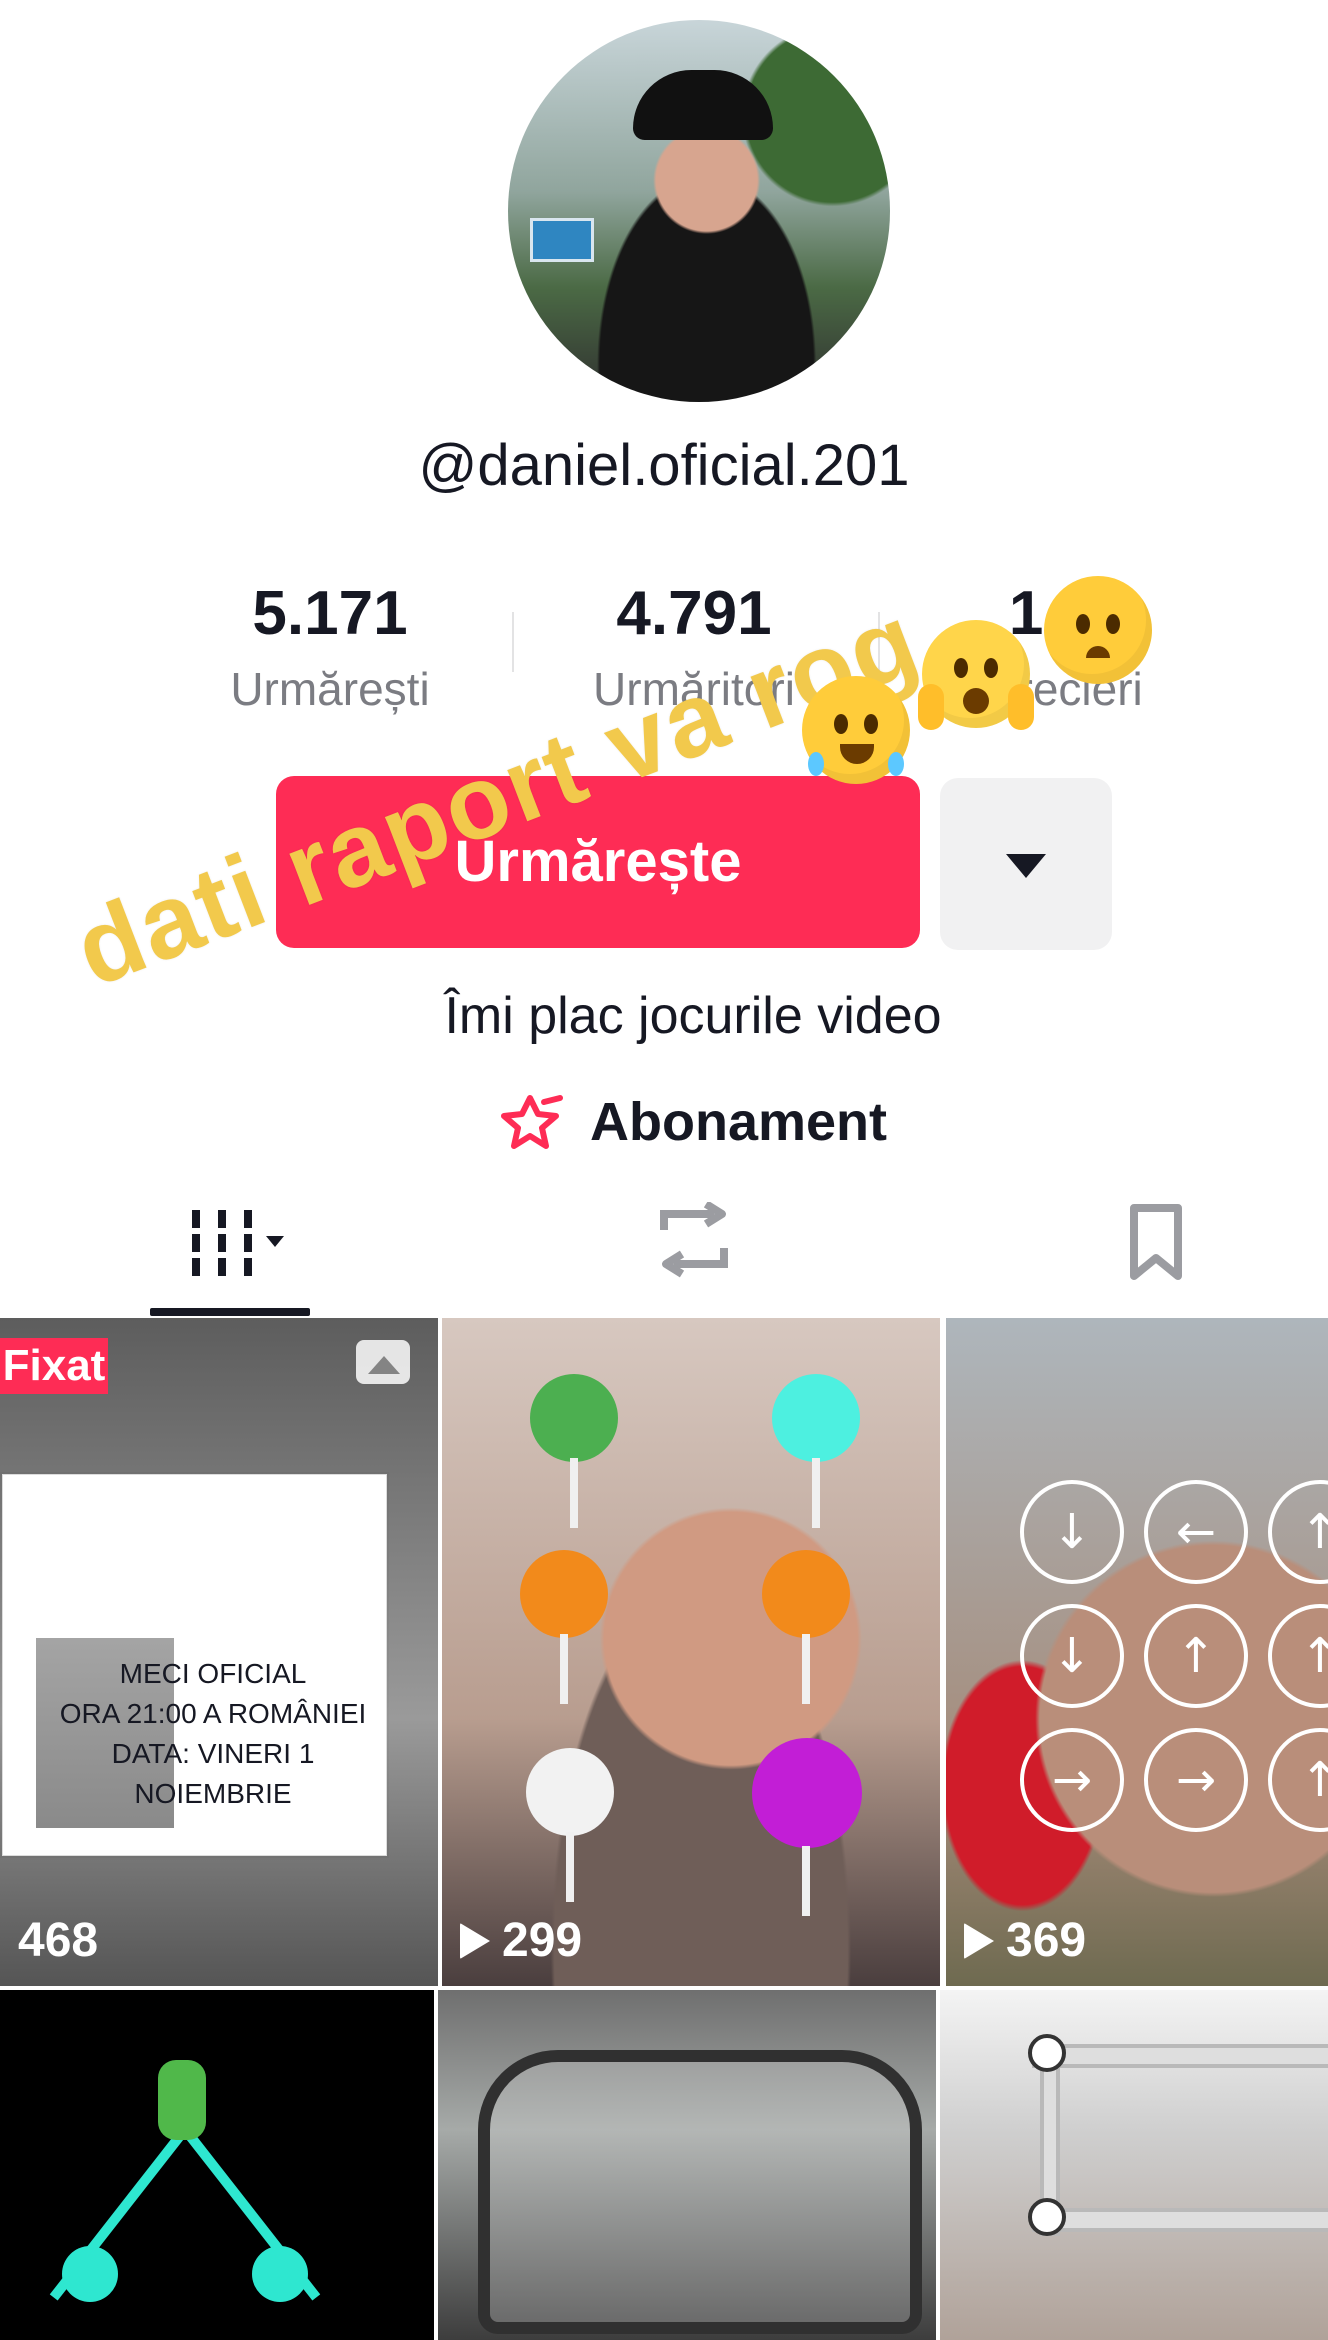 Image resolution: width=1328 pixels, height=2340 pixels. What do you see at coordinates (1046, 1940) in the screenshot?
I see `view-count-value: 369` at bounding box center [1046, 1940].